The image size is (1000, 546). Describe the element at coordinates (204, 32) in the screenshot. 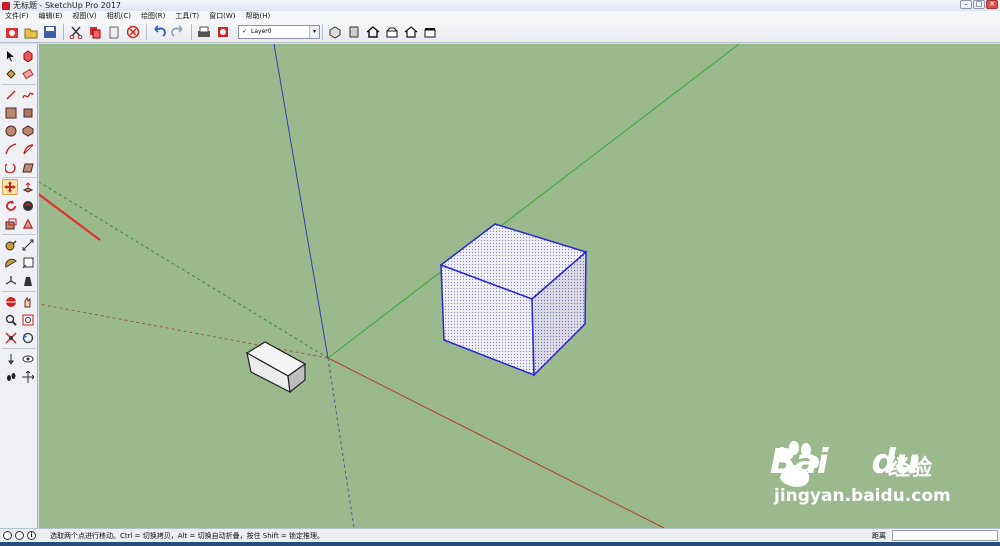

I see `print-icon` at that location.